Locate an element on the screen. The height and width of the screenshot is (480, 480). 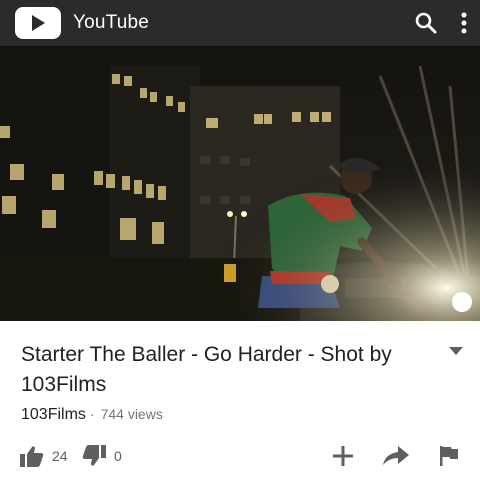
flag-icon is located at coordinates (449, 456).